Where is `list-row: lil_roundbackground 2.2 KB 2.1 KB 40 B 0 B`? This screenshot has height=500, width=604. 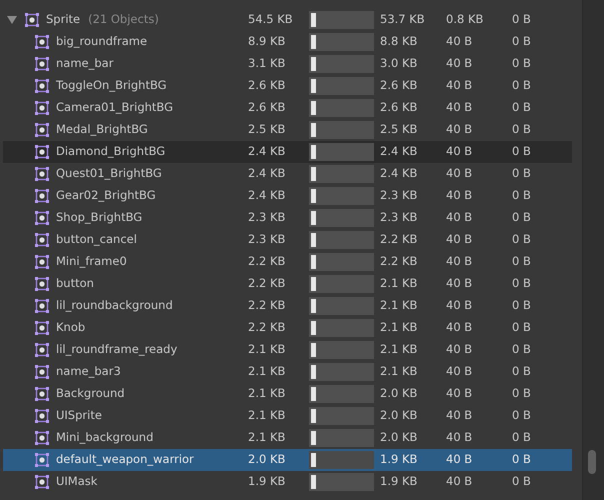 list-row: lil_roundbackground 2.2 KB 2.1 KB 40 B 0 B is located at coordinates (287, 306).